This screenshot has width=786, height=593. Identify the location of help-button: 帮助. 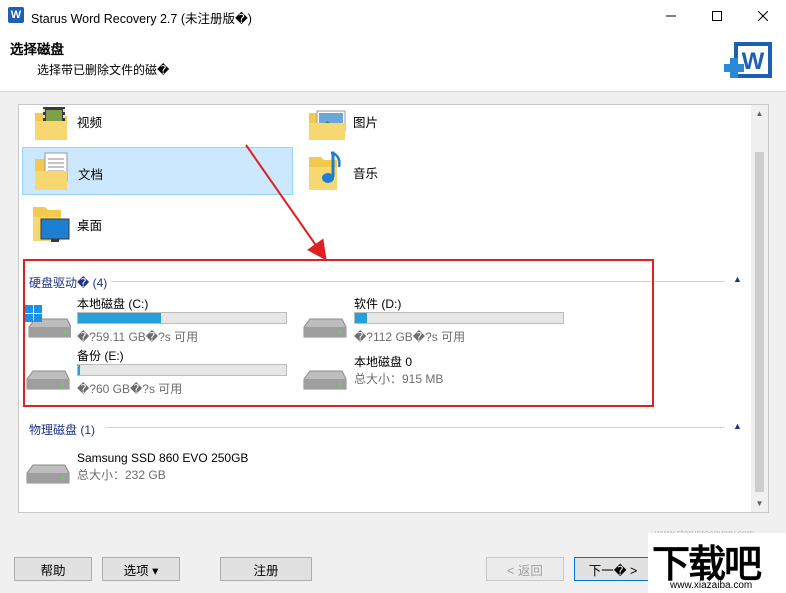
(53, 569).